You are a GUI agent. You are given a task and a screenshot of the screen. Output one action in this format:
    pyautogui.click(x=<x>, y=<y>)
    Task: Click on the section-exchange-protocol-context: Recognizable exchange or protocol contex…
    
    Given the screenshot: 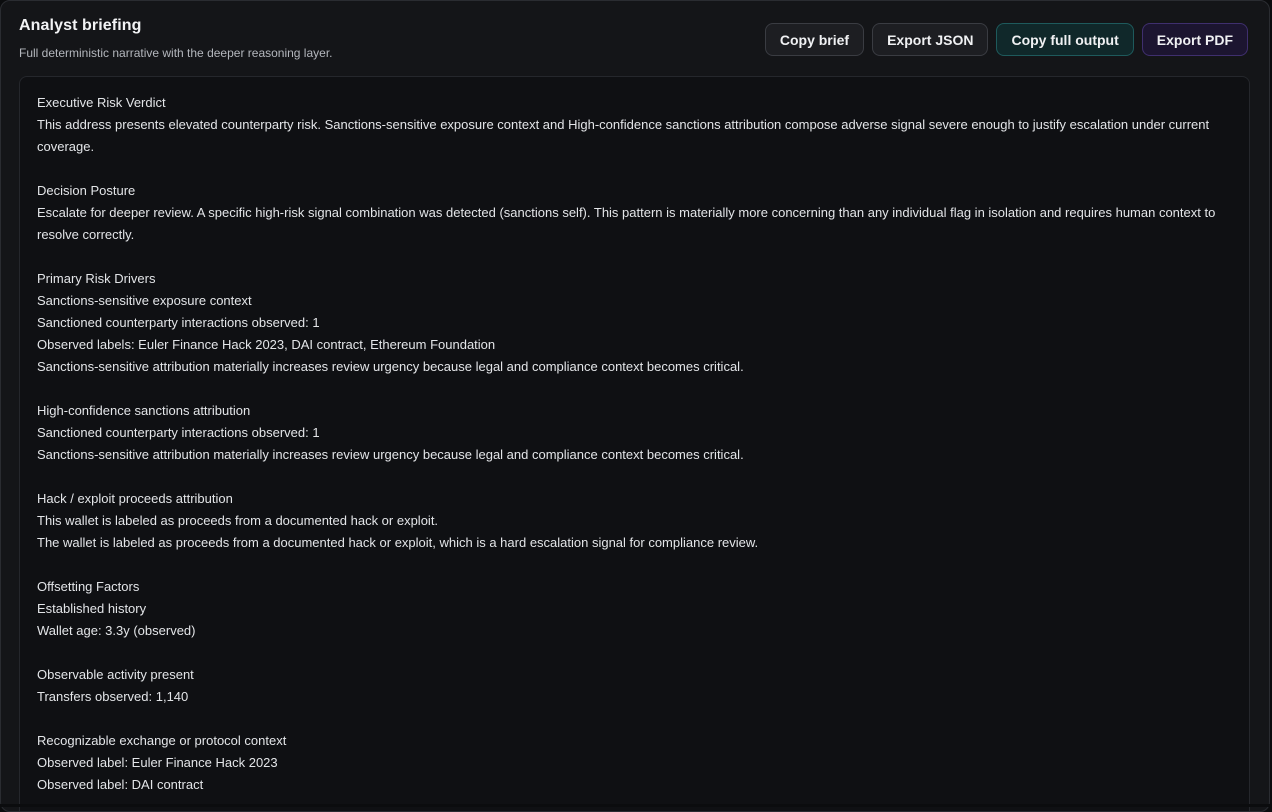 What is the action you would take?
    pyautogui.click(x=634, y=763)
    